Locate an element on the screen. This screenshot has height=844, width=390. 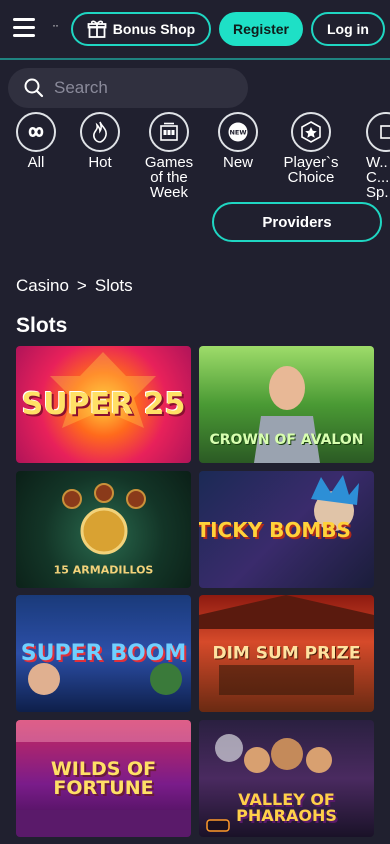
login-button: Log in is located at coordinates (348, 29).